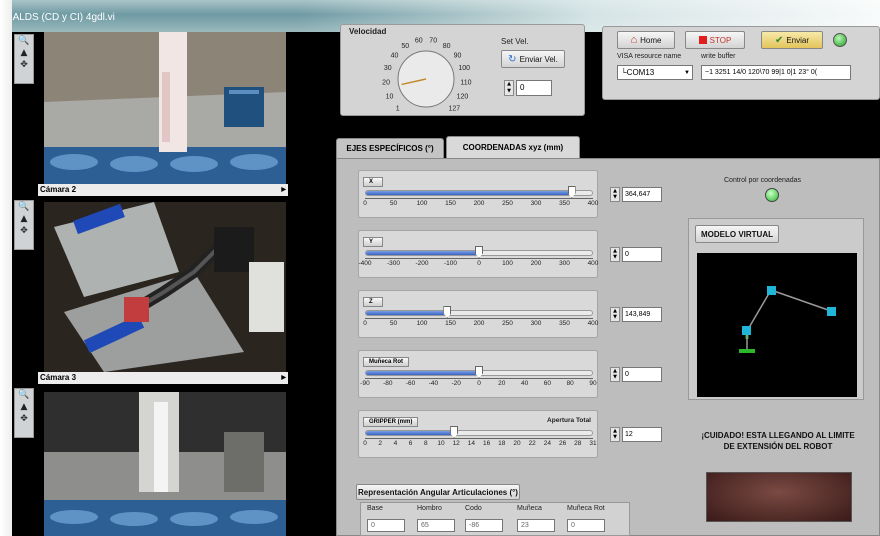 The height and width of the screenshot is (536, 880). Describe the element at coordinates (771, 290) in the screenshot. I see `model-joint-elbow` at that location.